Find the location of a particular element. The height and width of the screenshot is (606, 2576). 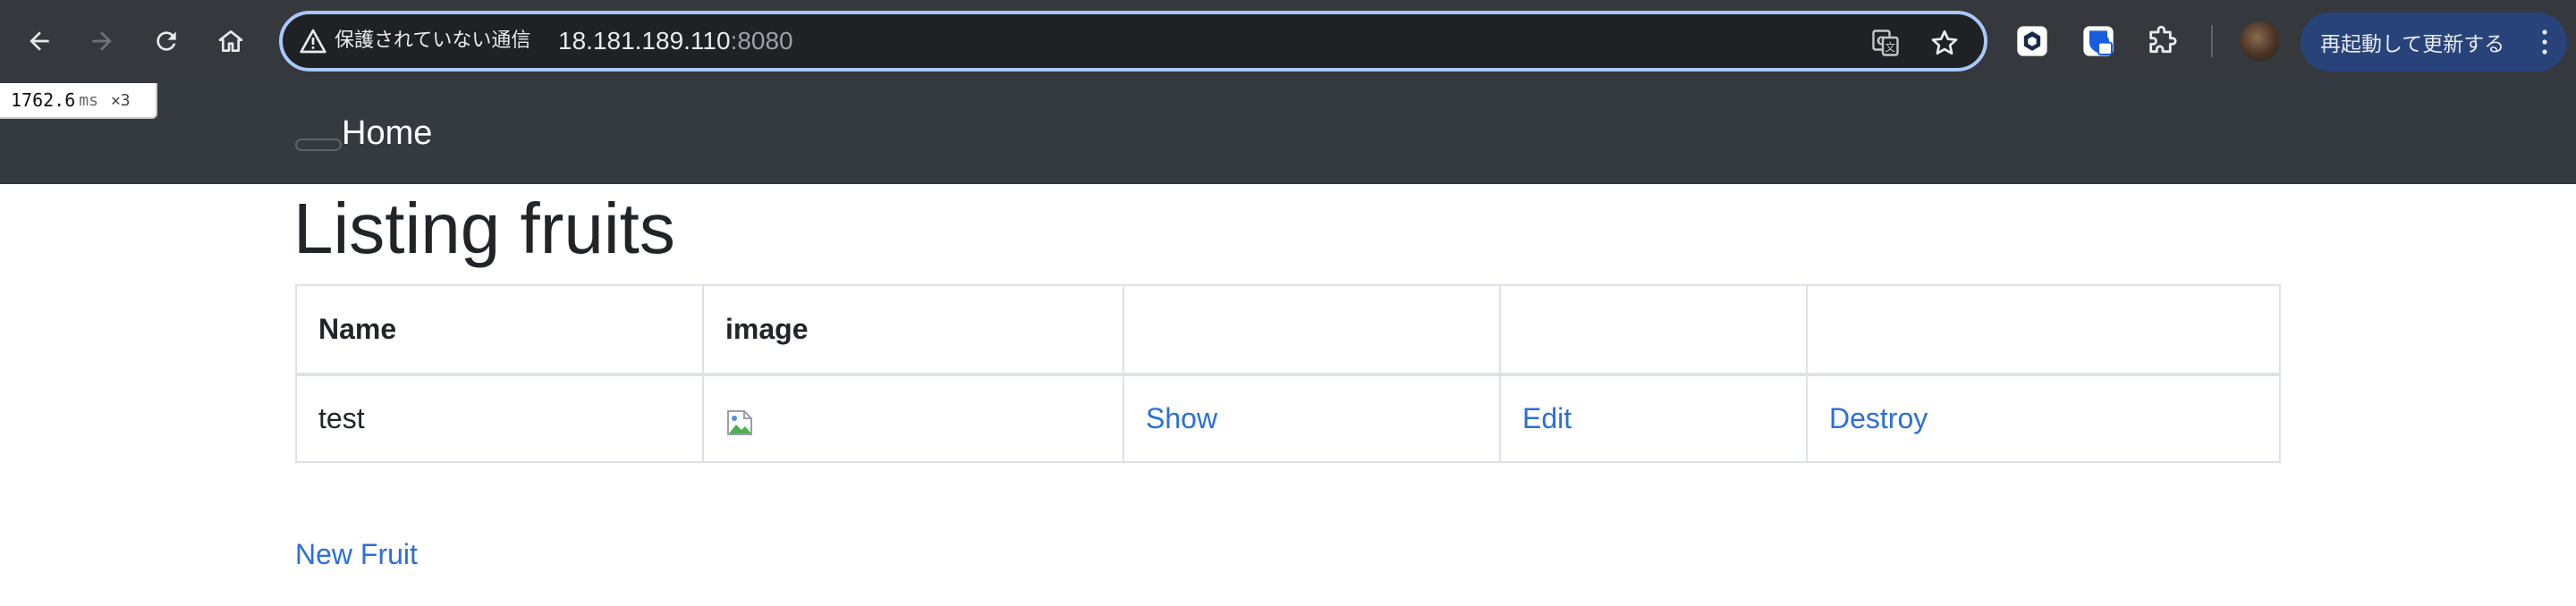

perf-overlay: 1762.6 ms ✕3 is located at coordinates (78, 101).